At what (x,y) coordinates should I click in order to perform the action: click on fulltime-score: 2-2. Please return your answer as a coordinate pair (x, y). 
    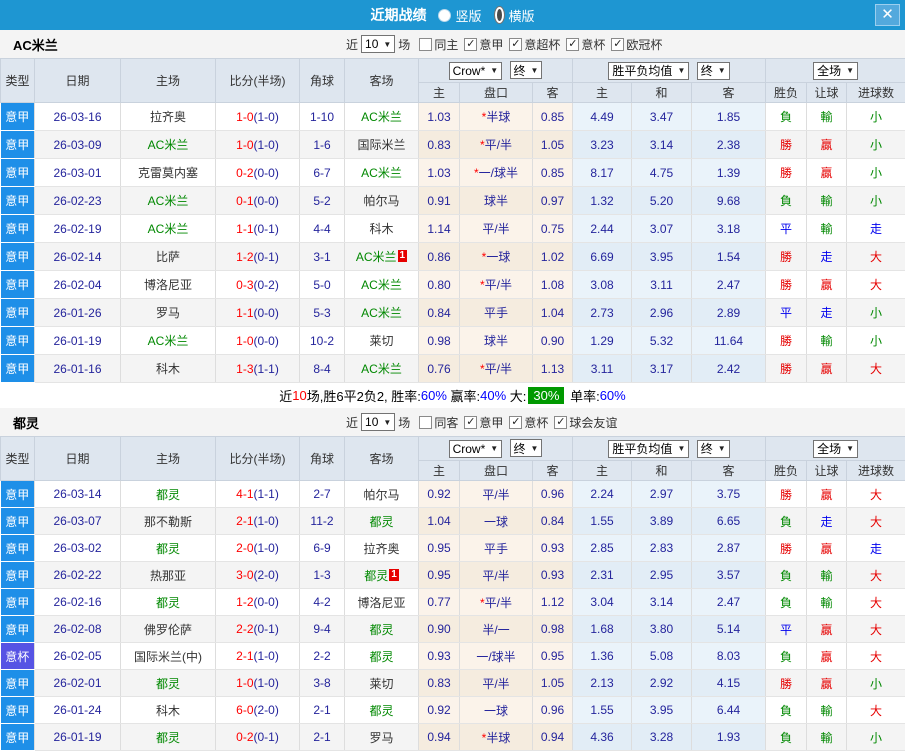
    Looking at the image, I should click on (245, 629).